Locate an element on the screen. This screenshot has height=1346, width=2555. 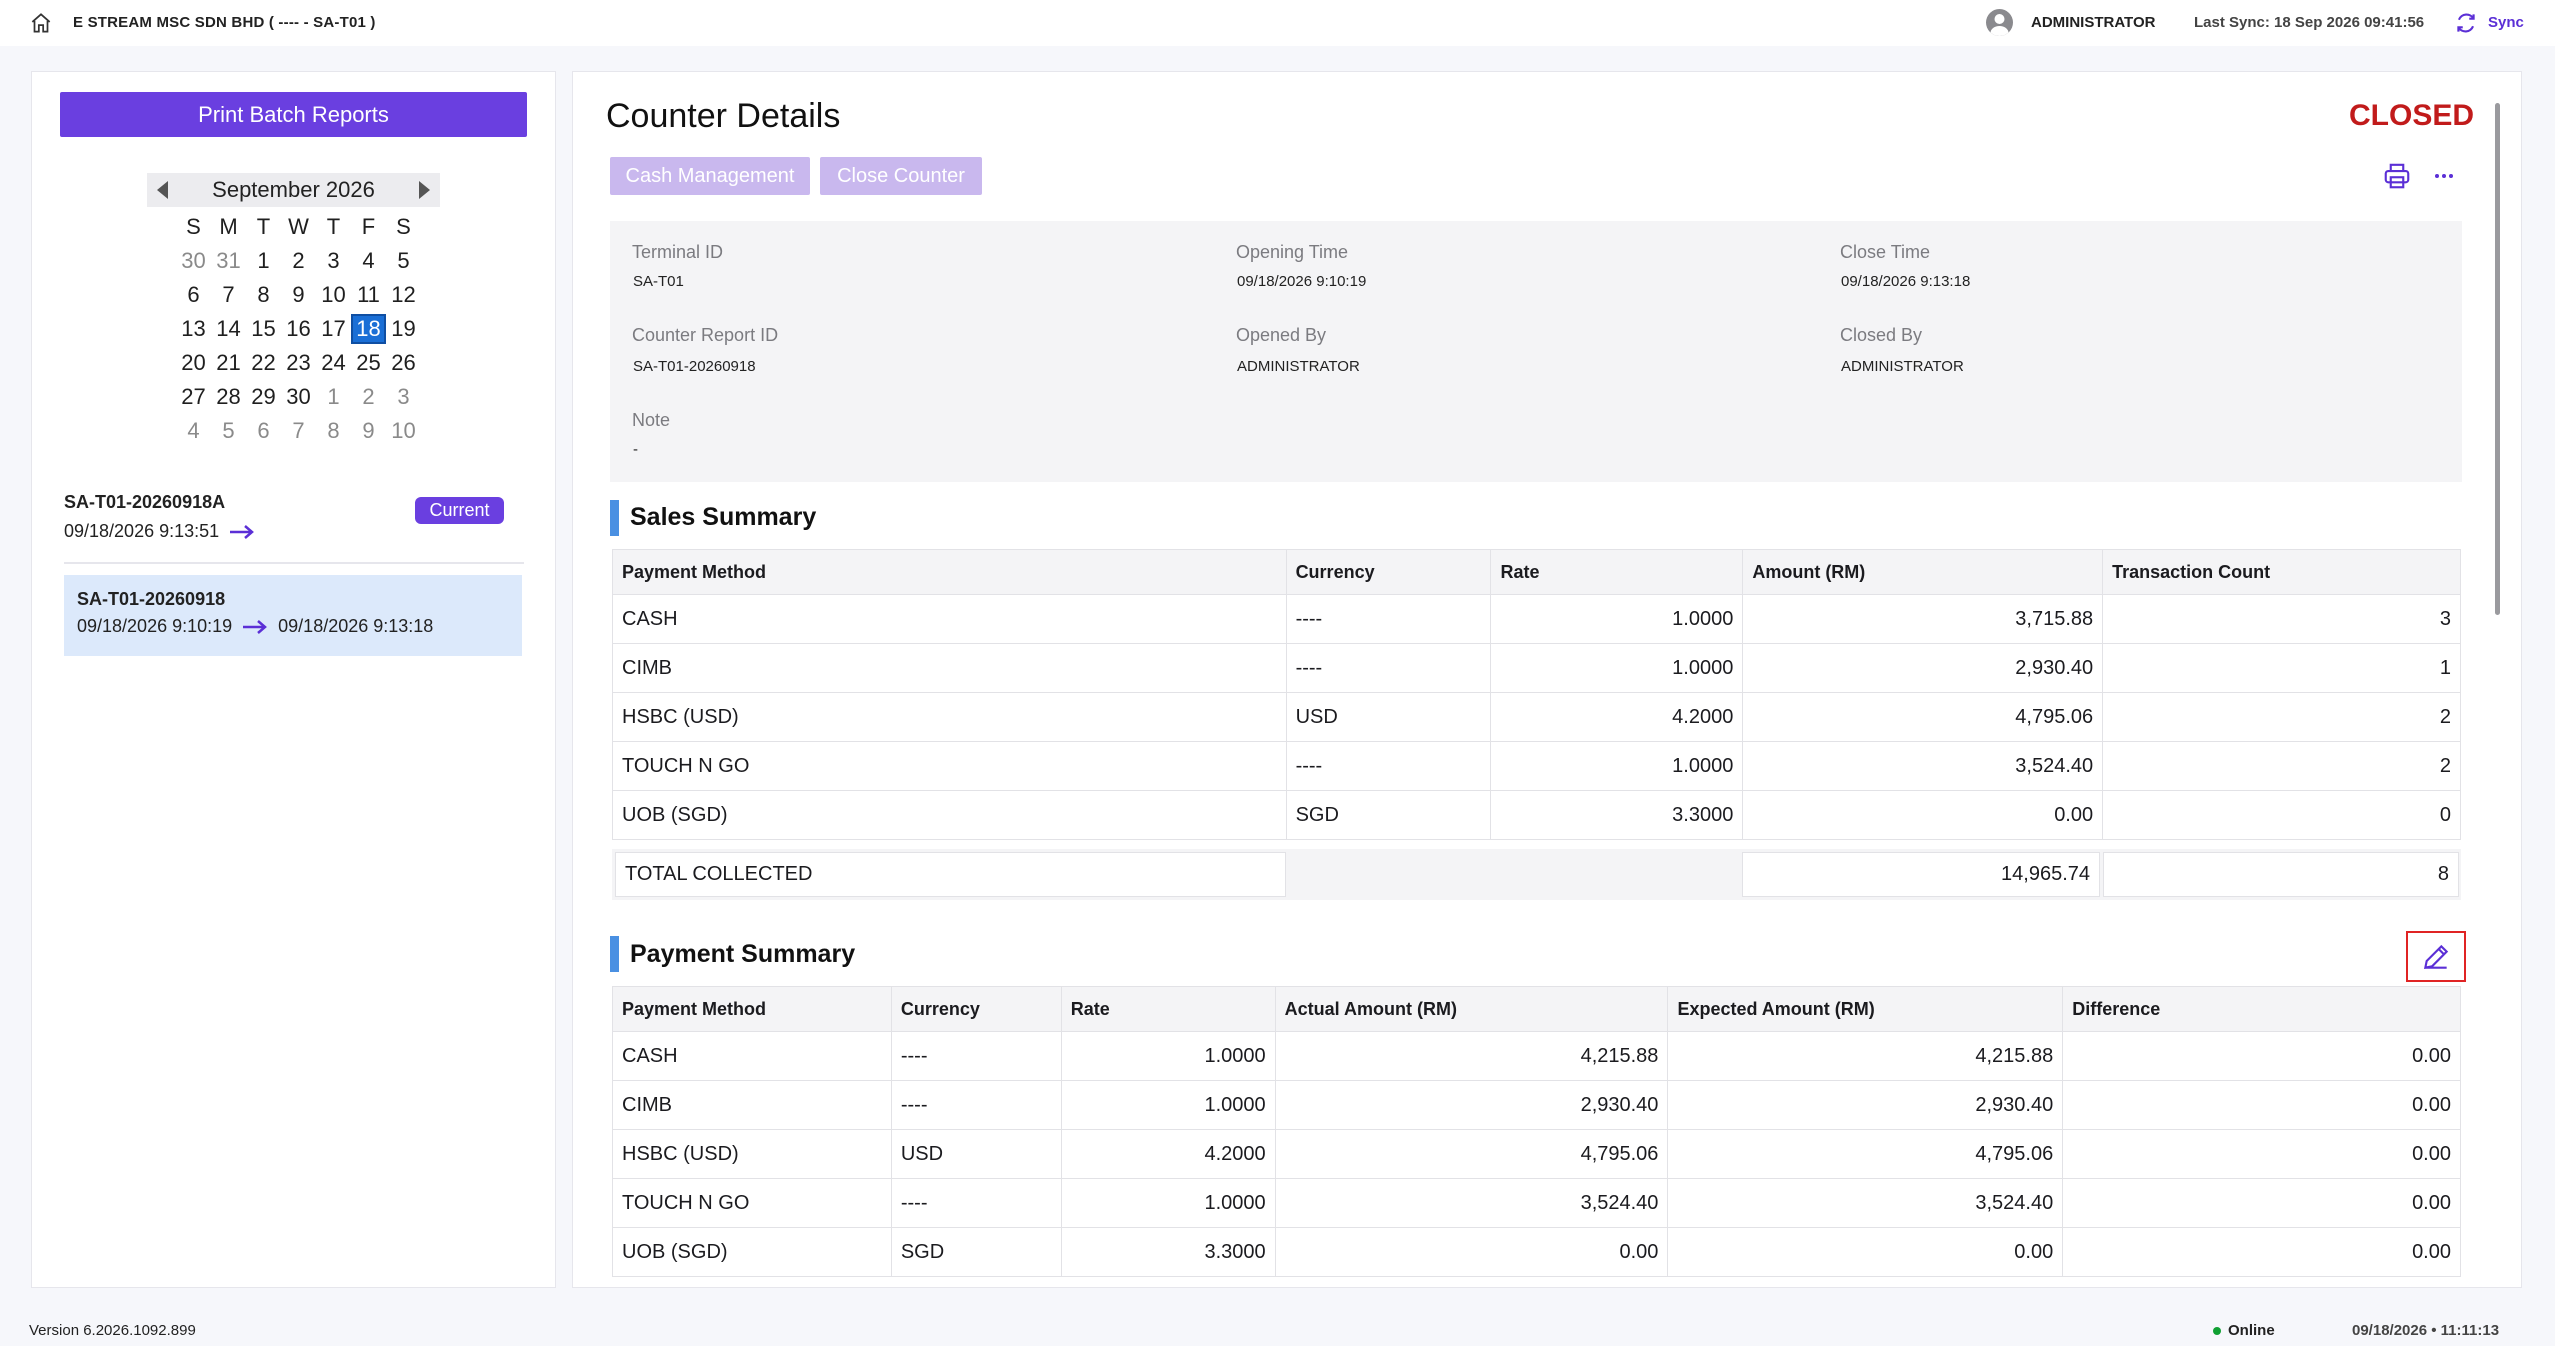
calendar-day: 14 is located at coordinates (228, 329).